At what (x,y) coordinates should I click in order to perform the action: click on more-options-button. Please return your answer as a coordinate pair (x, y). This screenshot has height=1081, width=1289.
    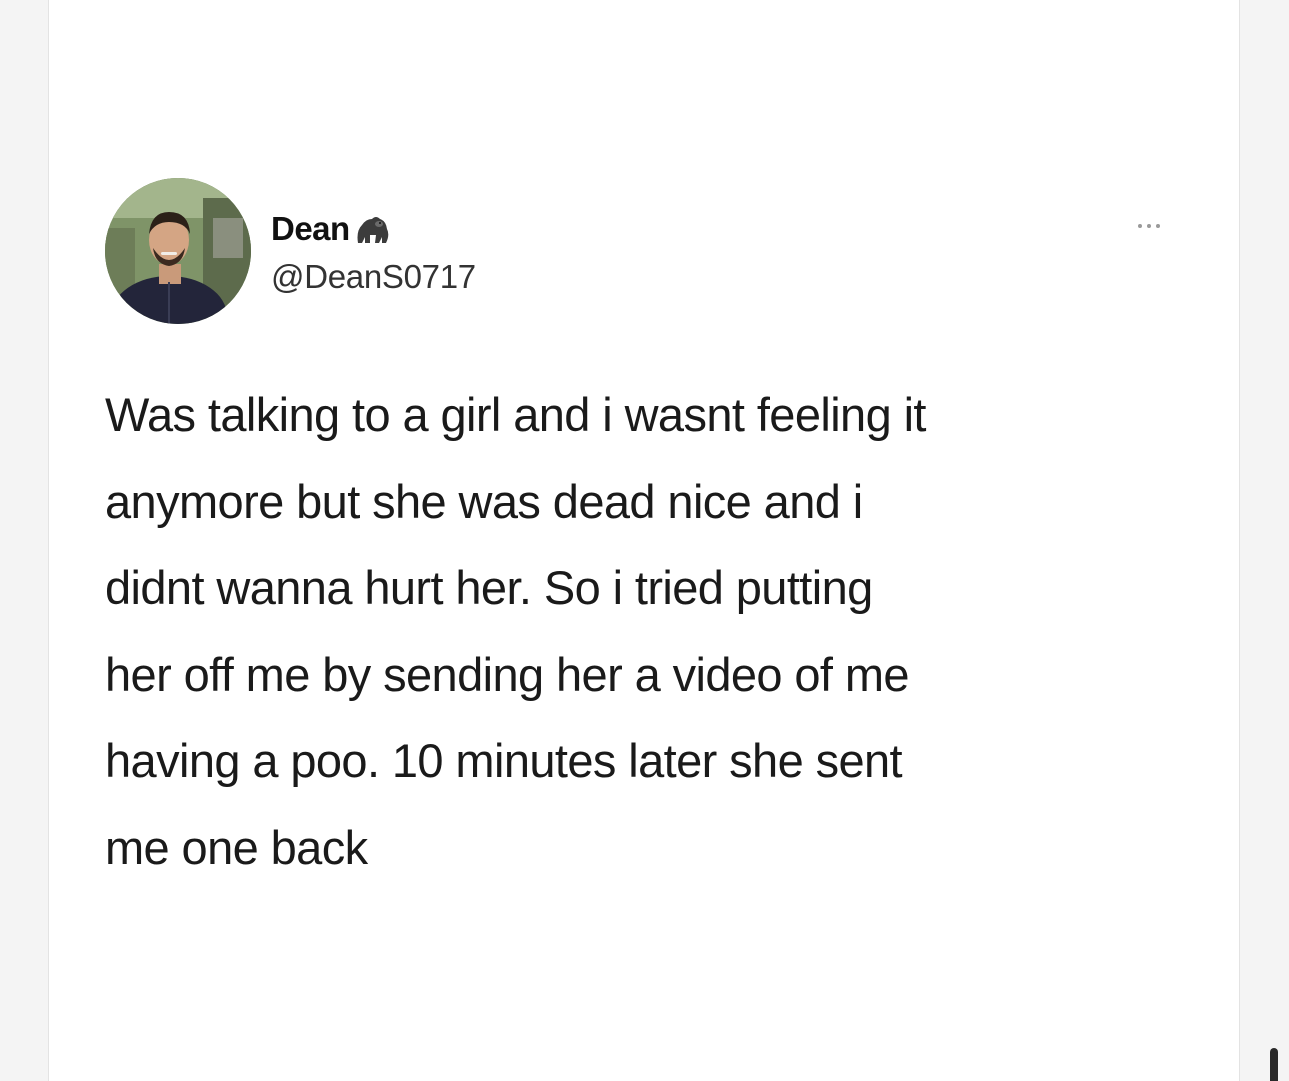
    Looking at the image, I should click on (1149, 226).